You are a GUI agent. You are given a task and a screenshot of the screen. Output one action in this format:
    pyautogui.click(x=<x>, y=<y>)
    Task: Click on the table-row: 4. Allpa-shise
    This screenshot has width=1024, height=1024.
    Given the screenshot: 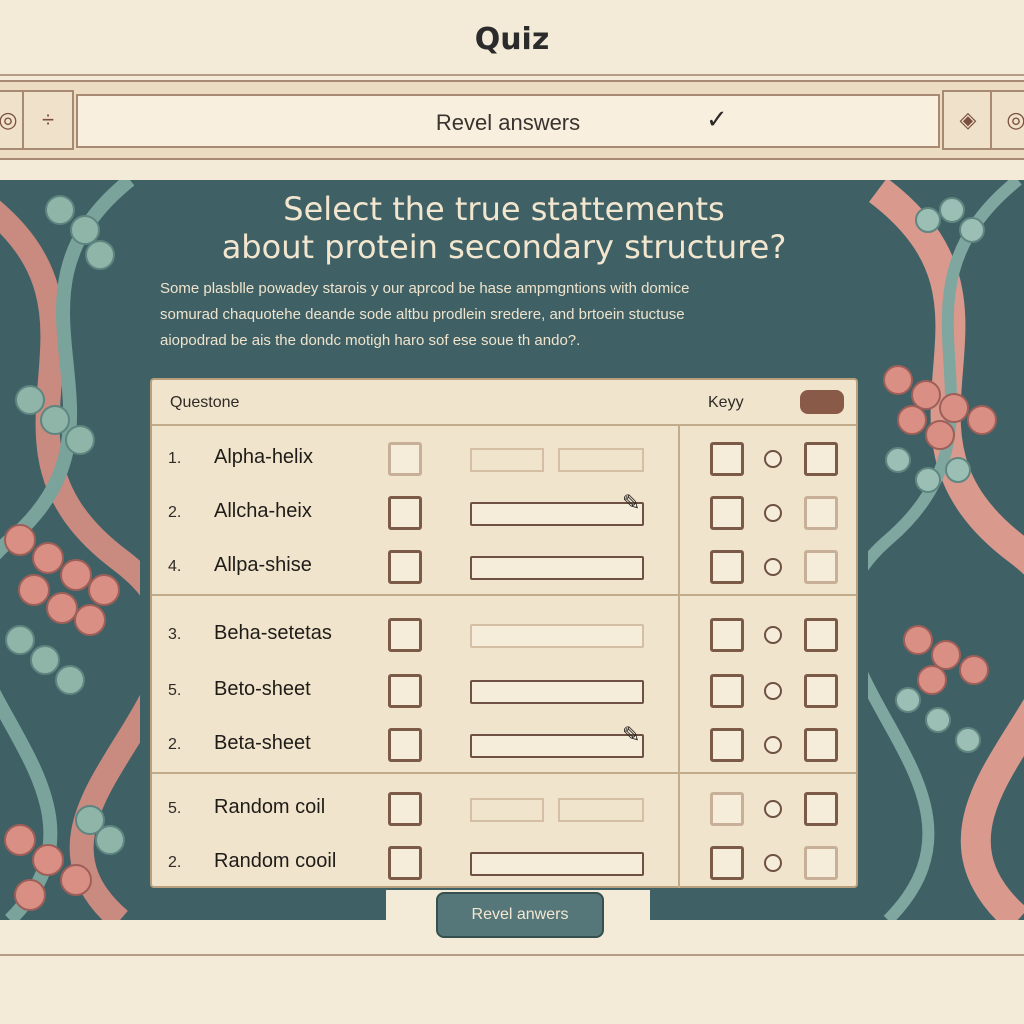 What is the action you would take?
    pyautogui.click(x=504, y=567)
    